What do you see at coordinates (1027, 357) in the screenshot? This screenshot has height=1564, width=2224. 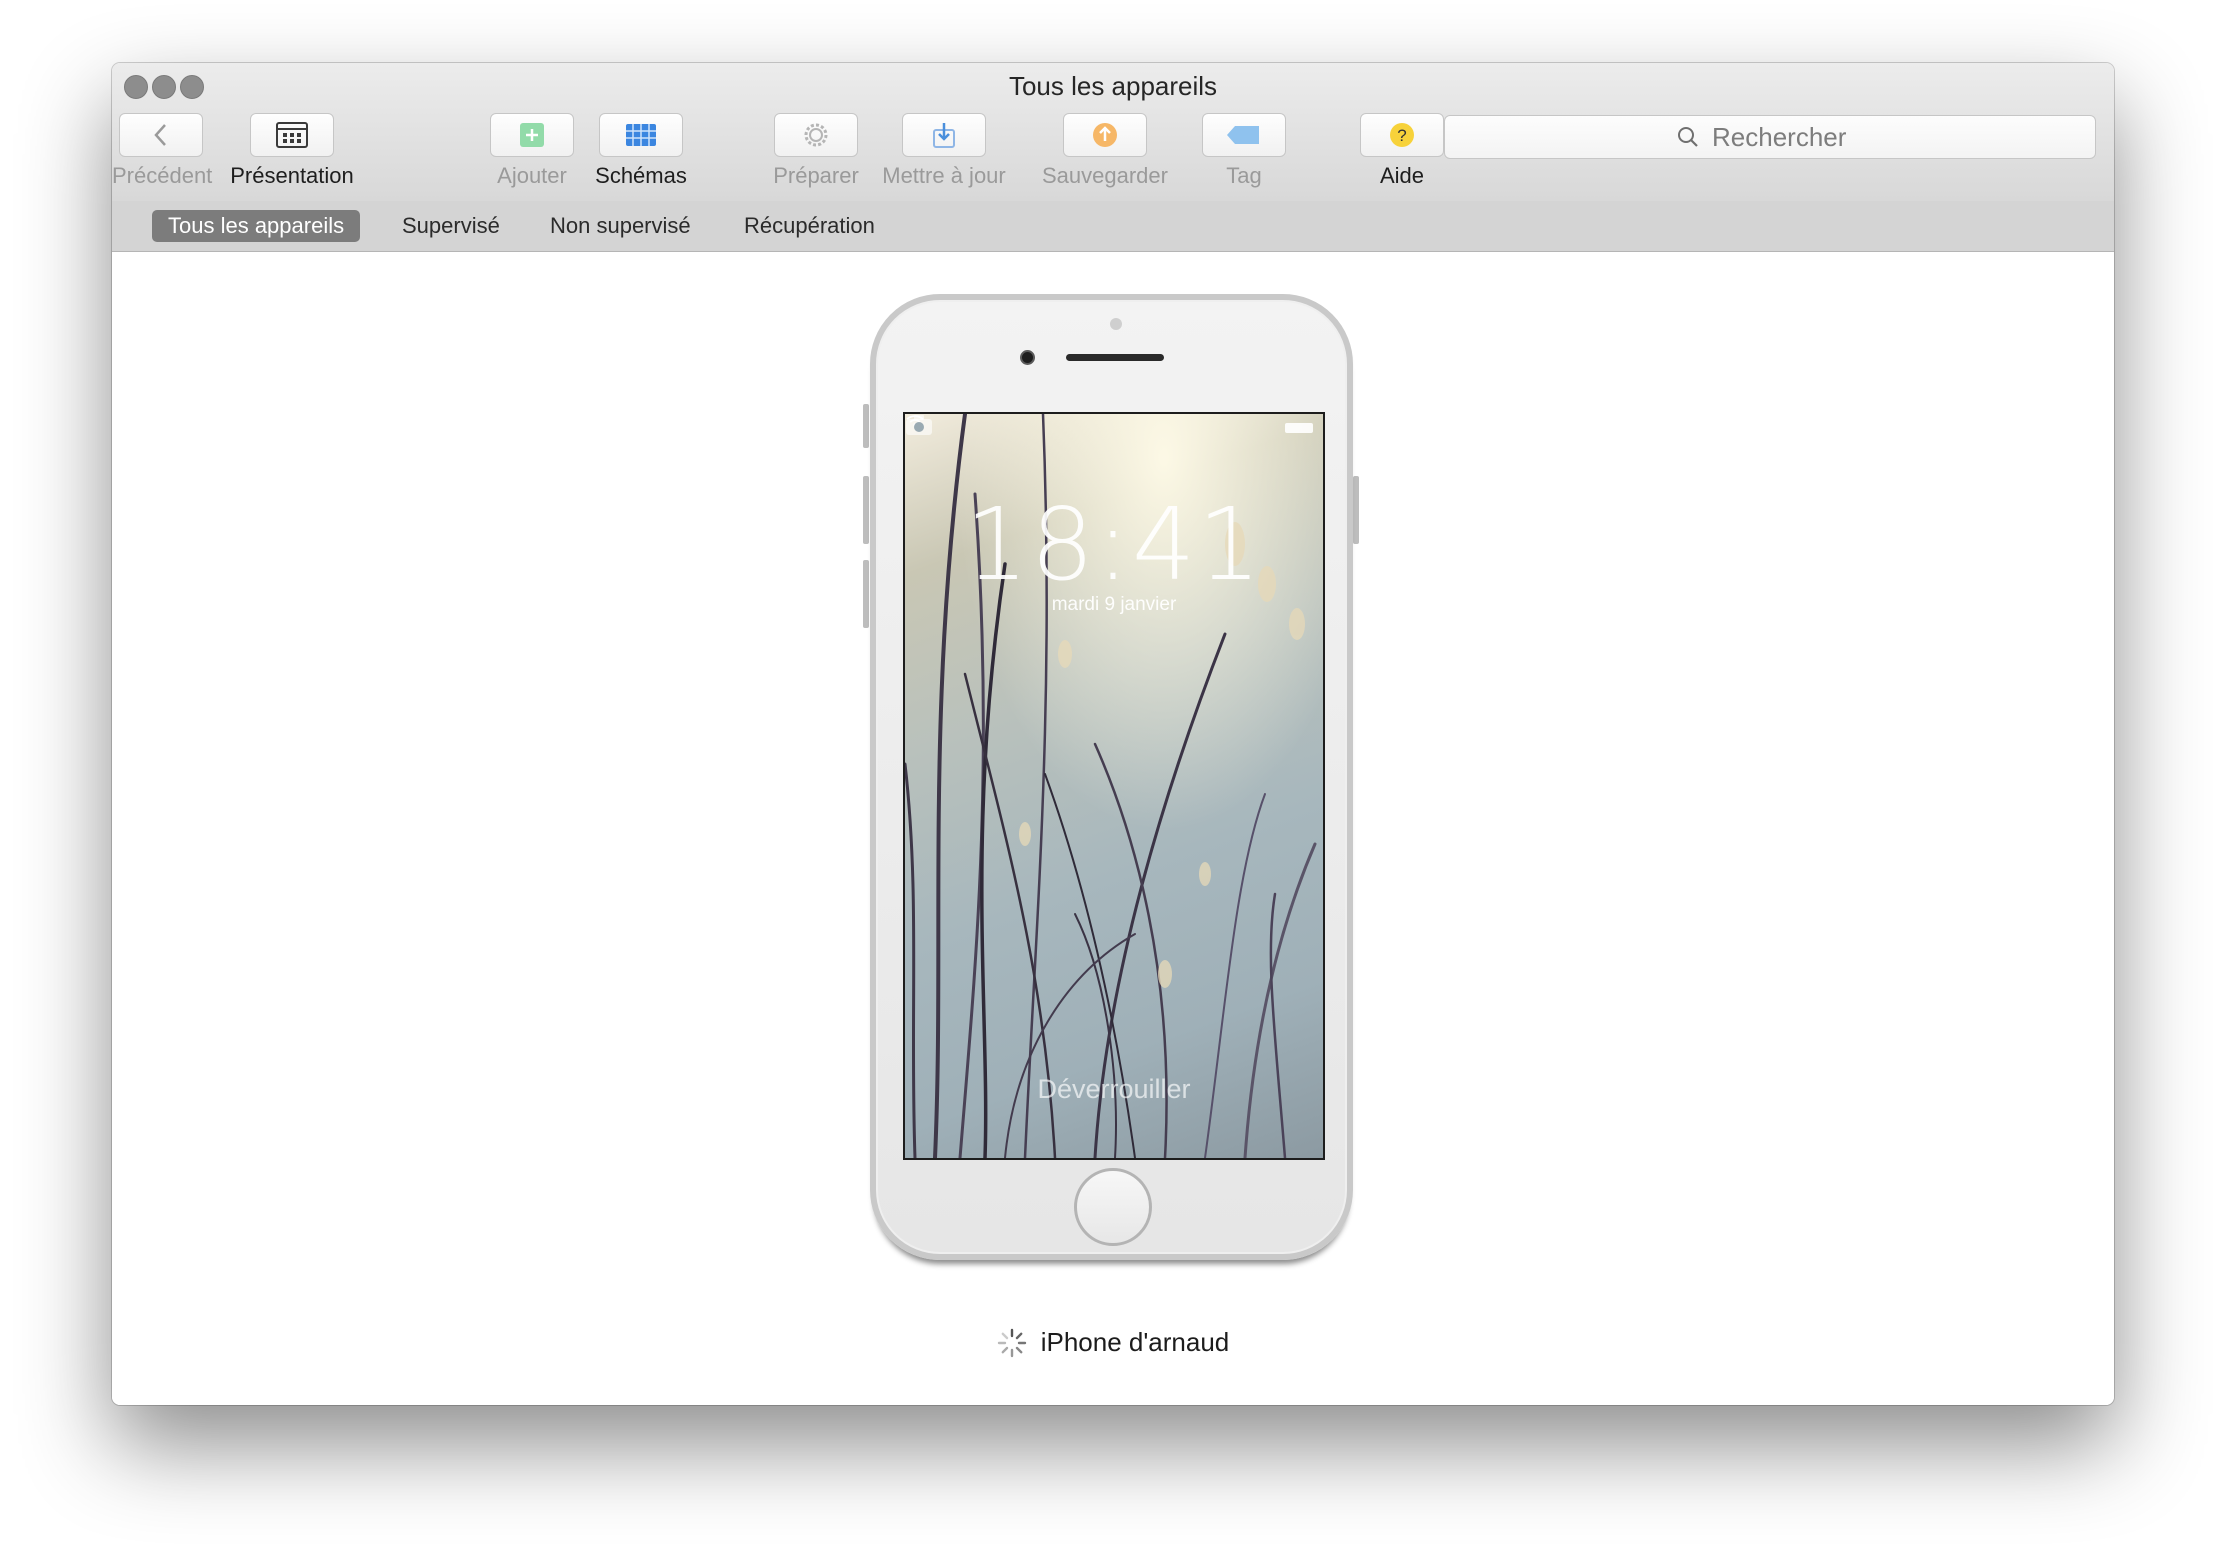 I see `front-camera` at bounding box center [1027, 357].